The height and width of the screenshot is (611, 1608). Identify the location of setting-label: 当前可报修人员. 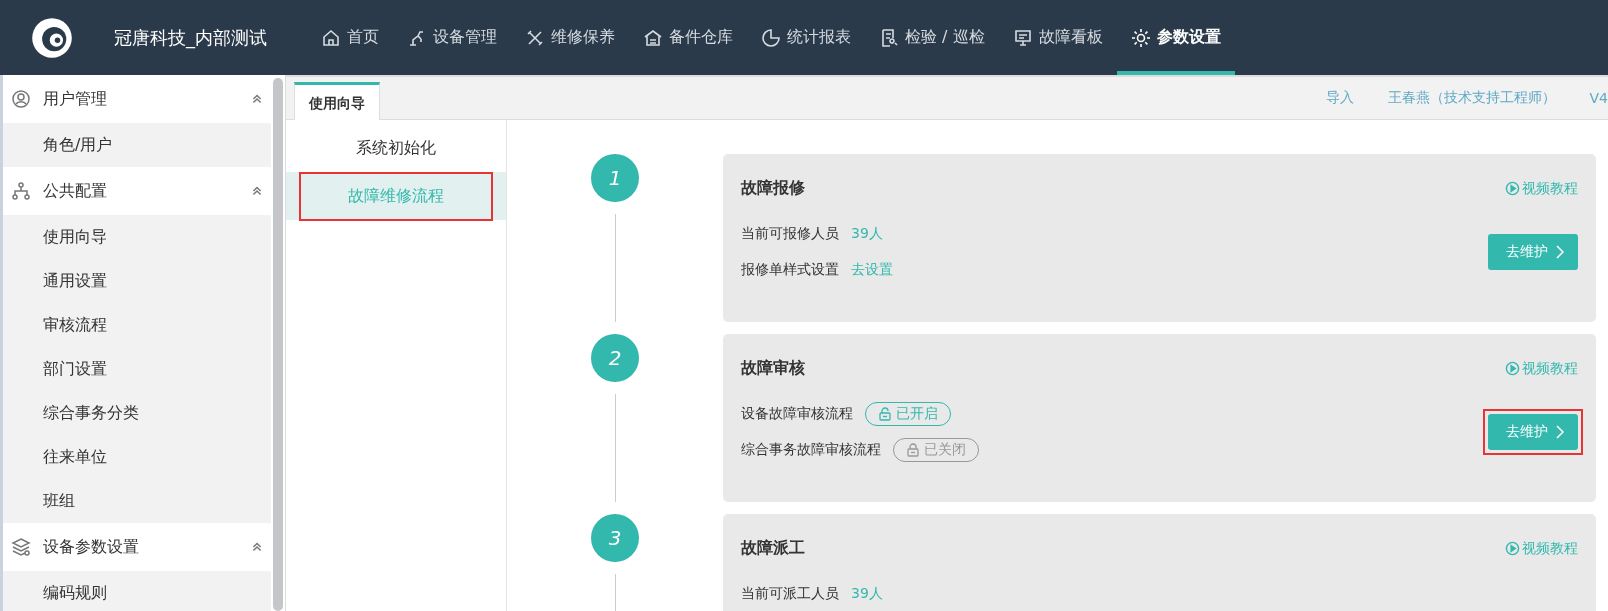
(790, 234).